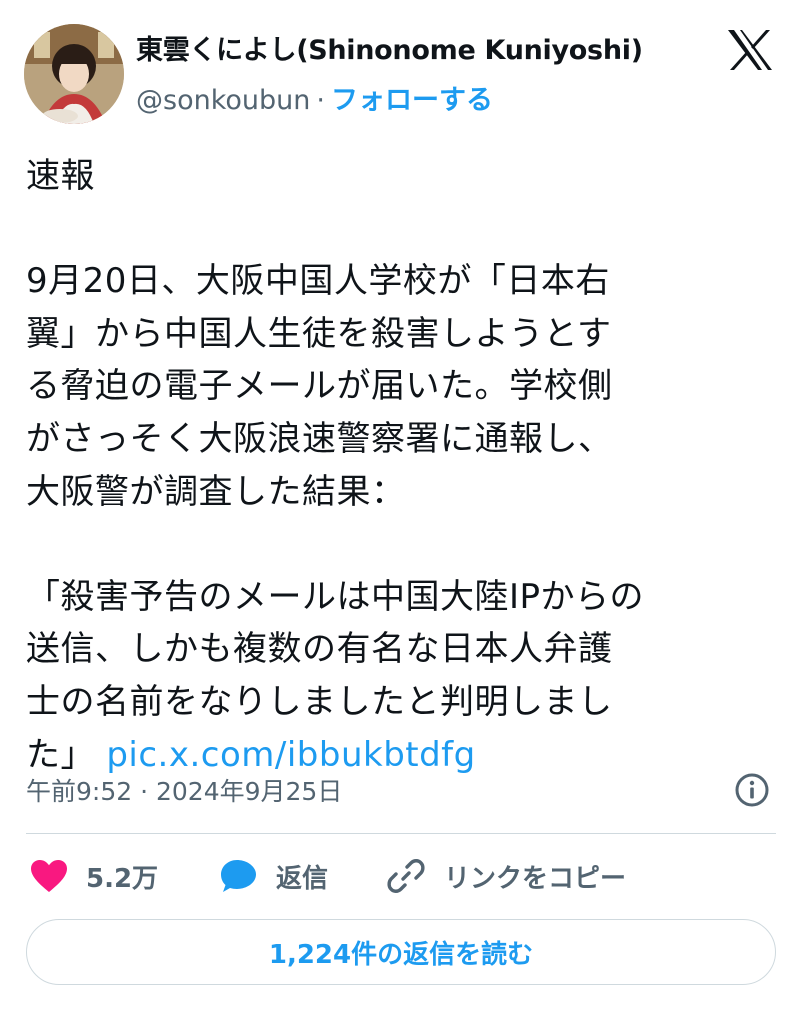 Image resolution: width=808 pixels, height=1016 pixels. I want to click on reply-bubble-icon, so click(238, 876).